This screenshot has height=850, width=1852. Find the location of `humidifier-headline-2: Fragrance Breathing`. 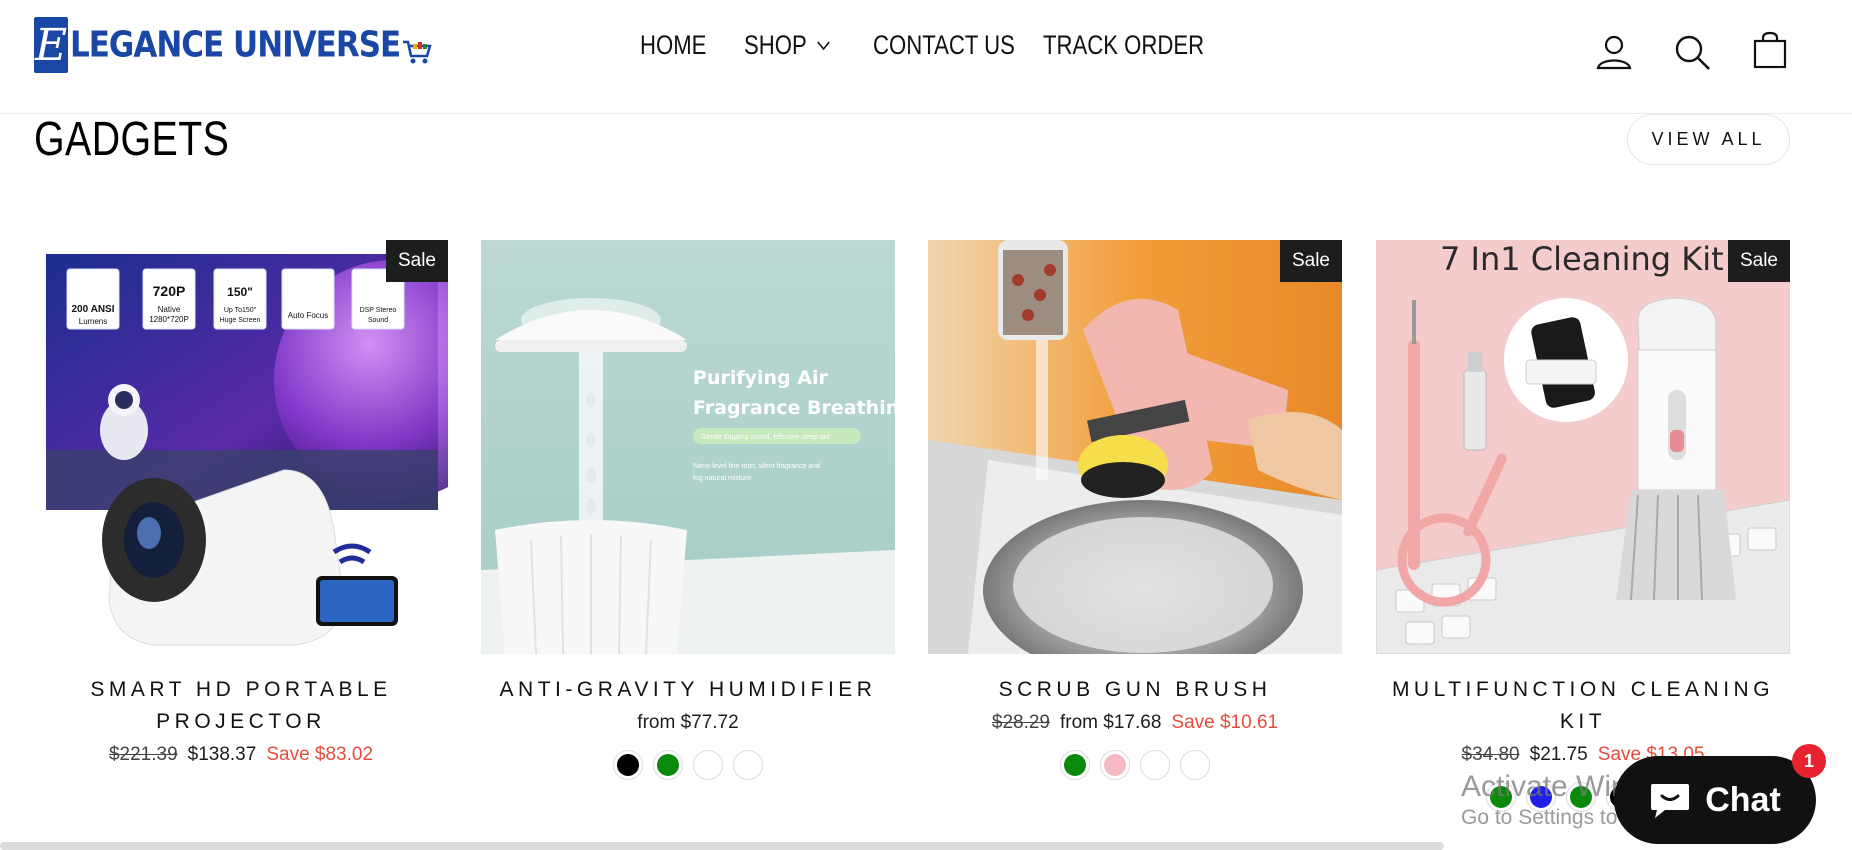

humidifier-headline-2: Fragrance Breathing is located at coordinates (794, 408).